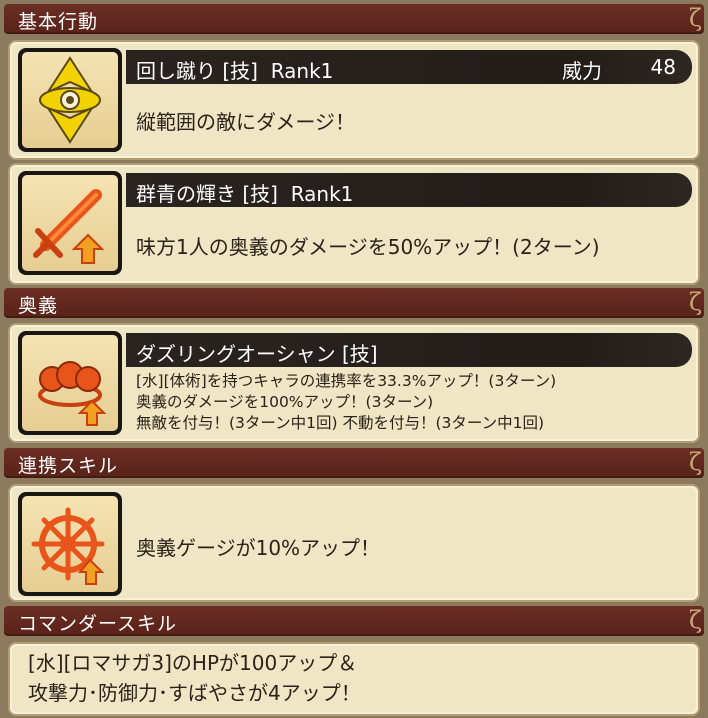  Describe the element at coordinates (245, 122) in the screenshot. I see `skill-description: 縦範囲の敵にダメージ！` at that location.